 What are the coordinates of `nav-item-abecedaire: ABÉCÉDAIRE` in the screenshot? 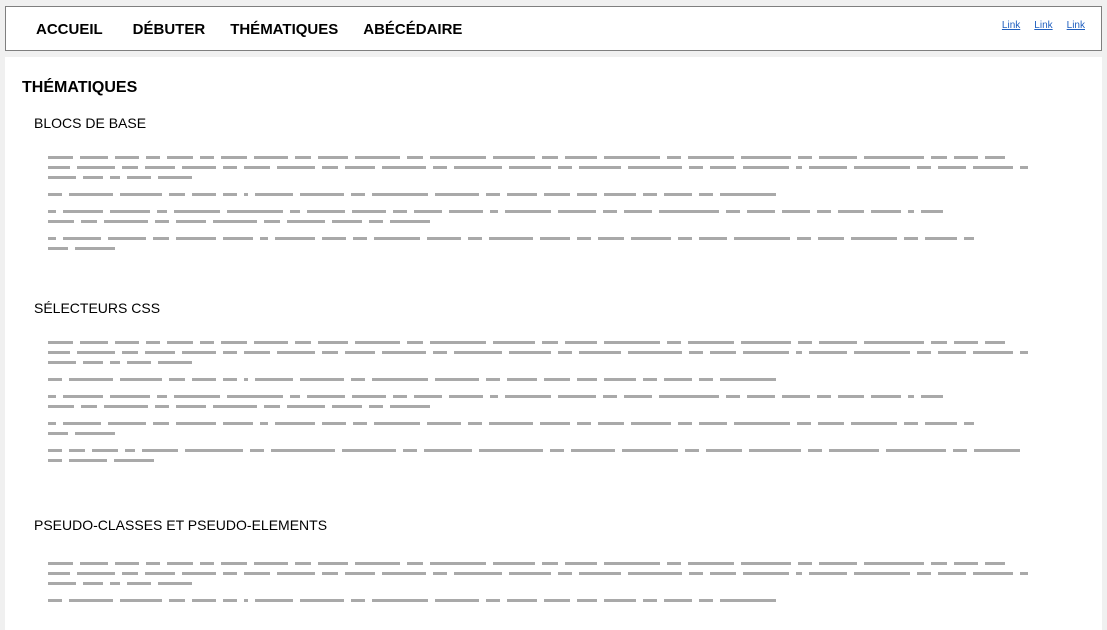 It's located at (412, 29).